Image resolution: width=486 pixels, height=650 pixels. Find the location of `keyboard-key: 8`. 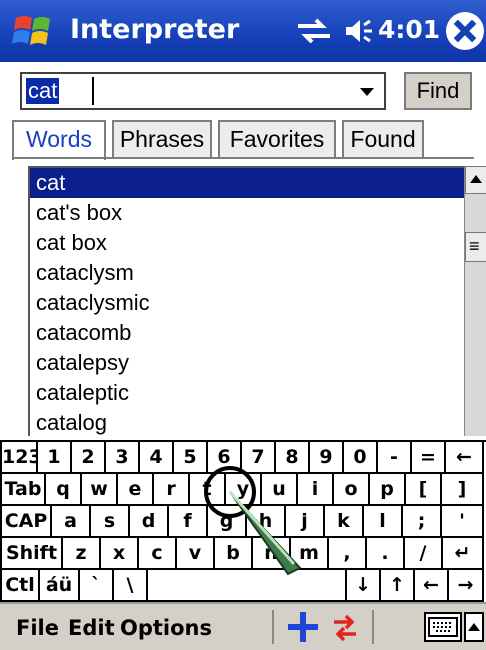

keyboard-key: 8 is located at coordinates (293, 458).